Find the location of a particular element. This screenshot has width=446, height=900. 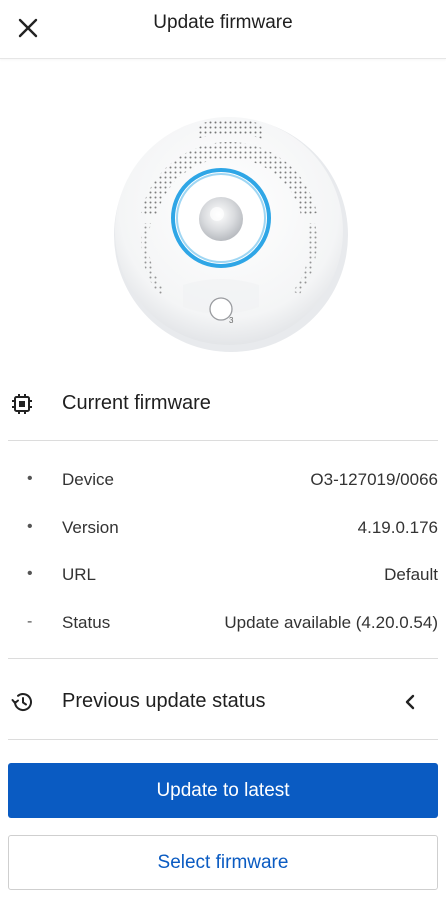

info-row-version: • Version 4.19.0.176 is located at coordinates (223, 530).